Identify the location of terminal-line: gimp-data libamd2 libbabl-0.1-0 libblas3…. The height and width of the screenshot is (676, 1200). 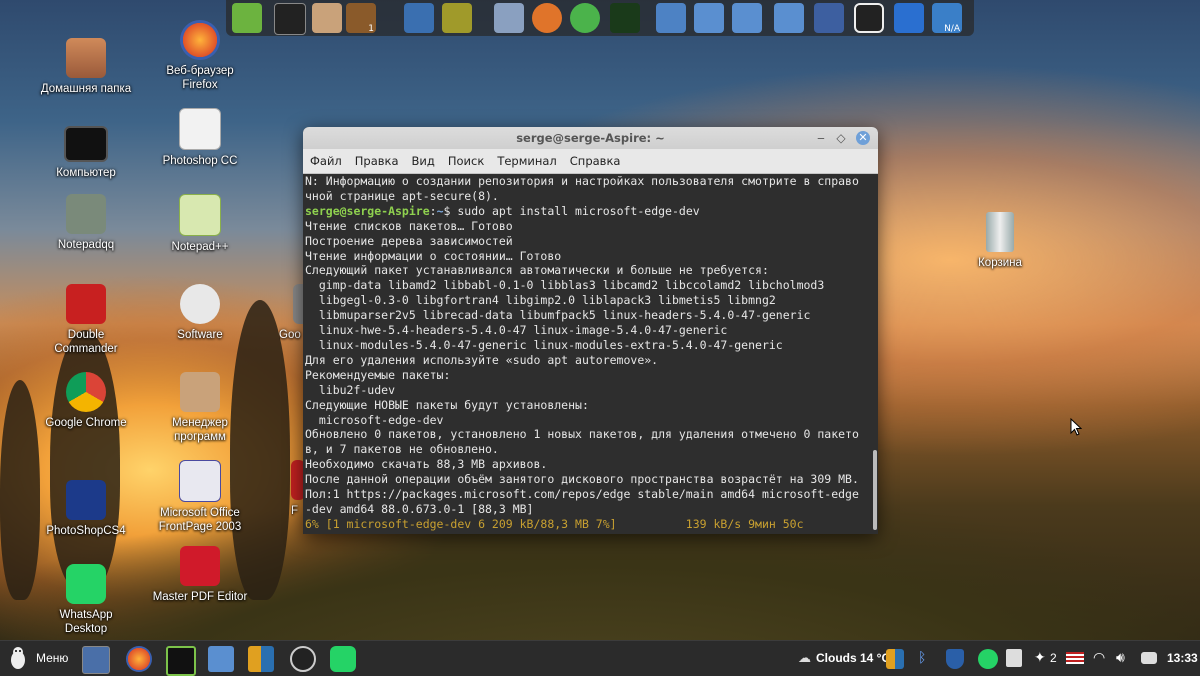
(565, 285).